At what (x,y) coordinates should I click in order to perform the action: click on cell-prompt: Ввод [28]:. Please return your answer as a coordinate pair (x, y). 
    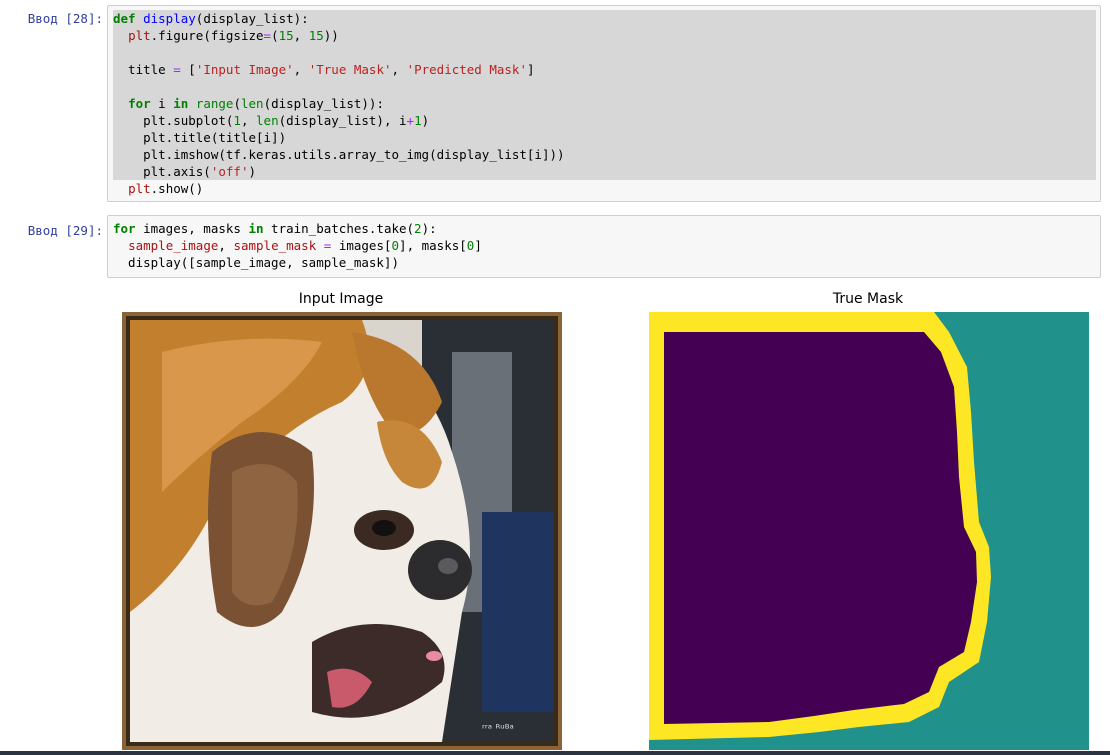
    Looking at the image, I should click on (65, 18).